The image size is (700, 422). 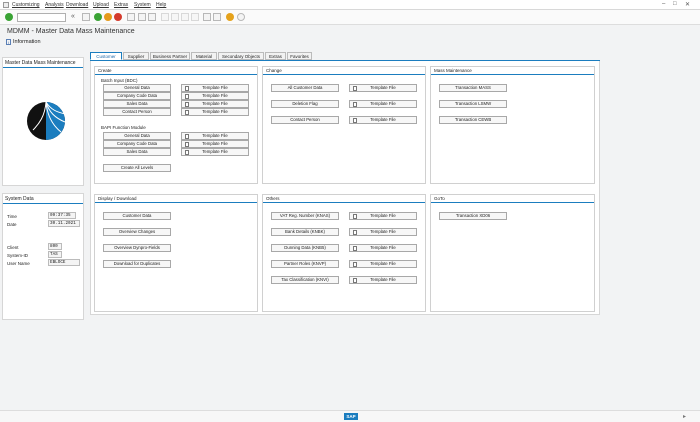 What do you see at coordinates (98, 17) in the screenshot?
I see `back-icon` at bounding box center [98, 17].